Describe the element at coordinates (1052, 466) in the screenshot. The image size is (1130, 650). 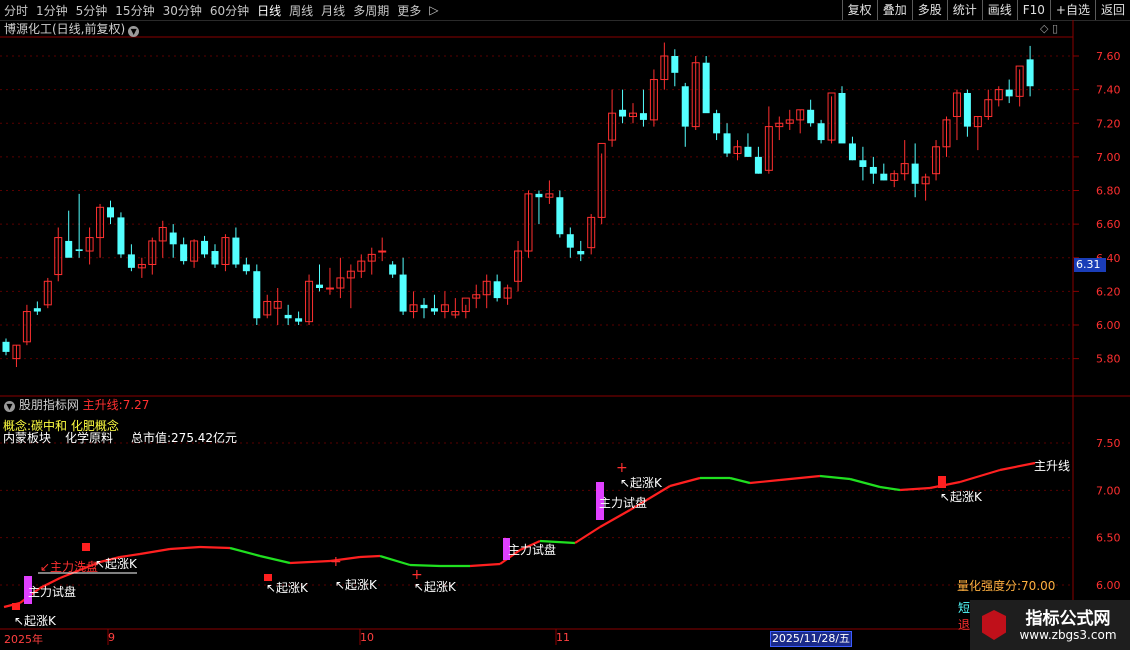
I see `main-line-end-label: 主升线` at that location.